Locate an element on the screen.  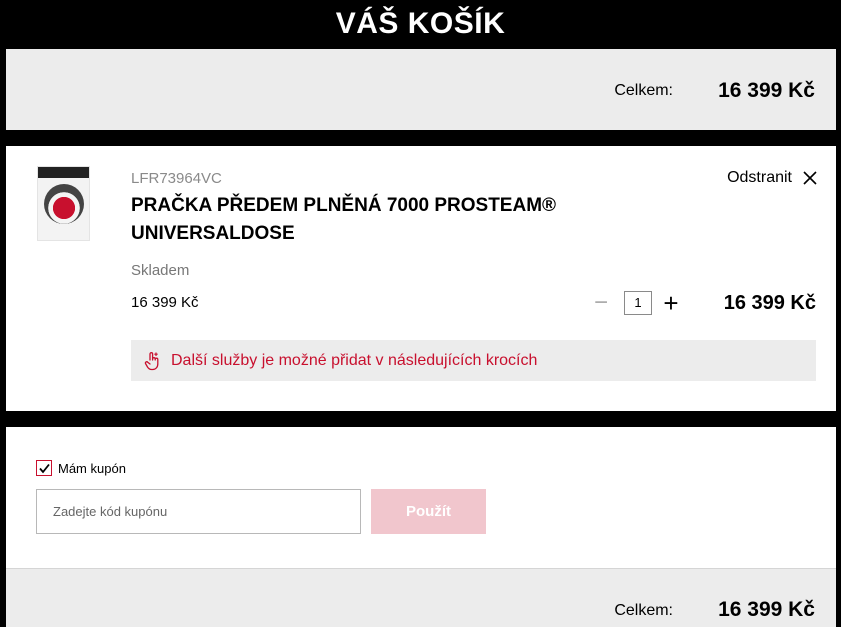
unit-price: 16 399 Kč is located at coordinates (165, 302).